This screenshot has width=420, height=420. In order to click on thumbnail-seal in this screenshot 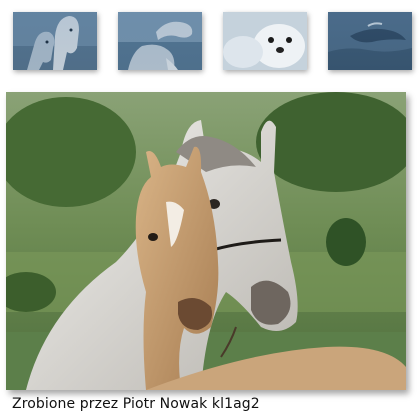, I will do `click(265, 41)`.